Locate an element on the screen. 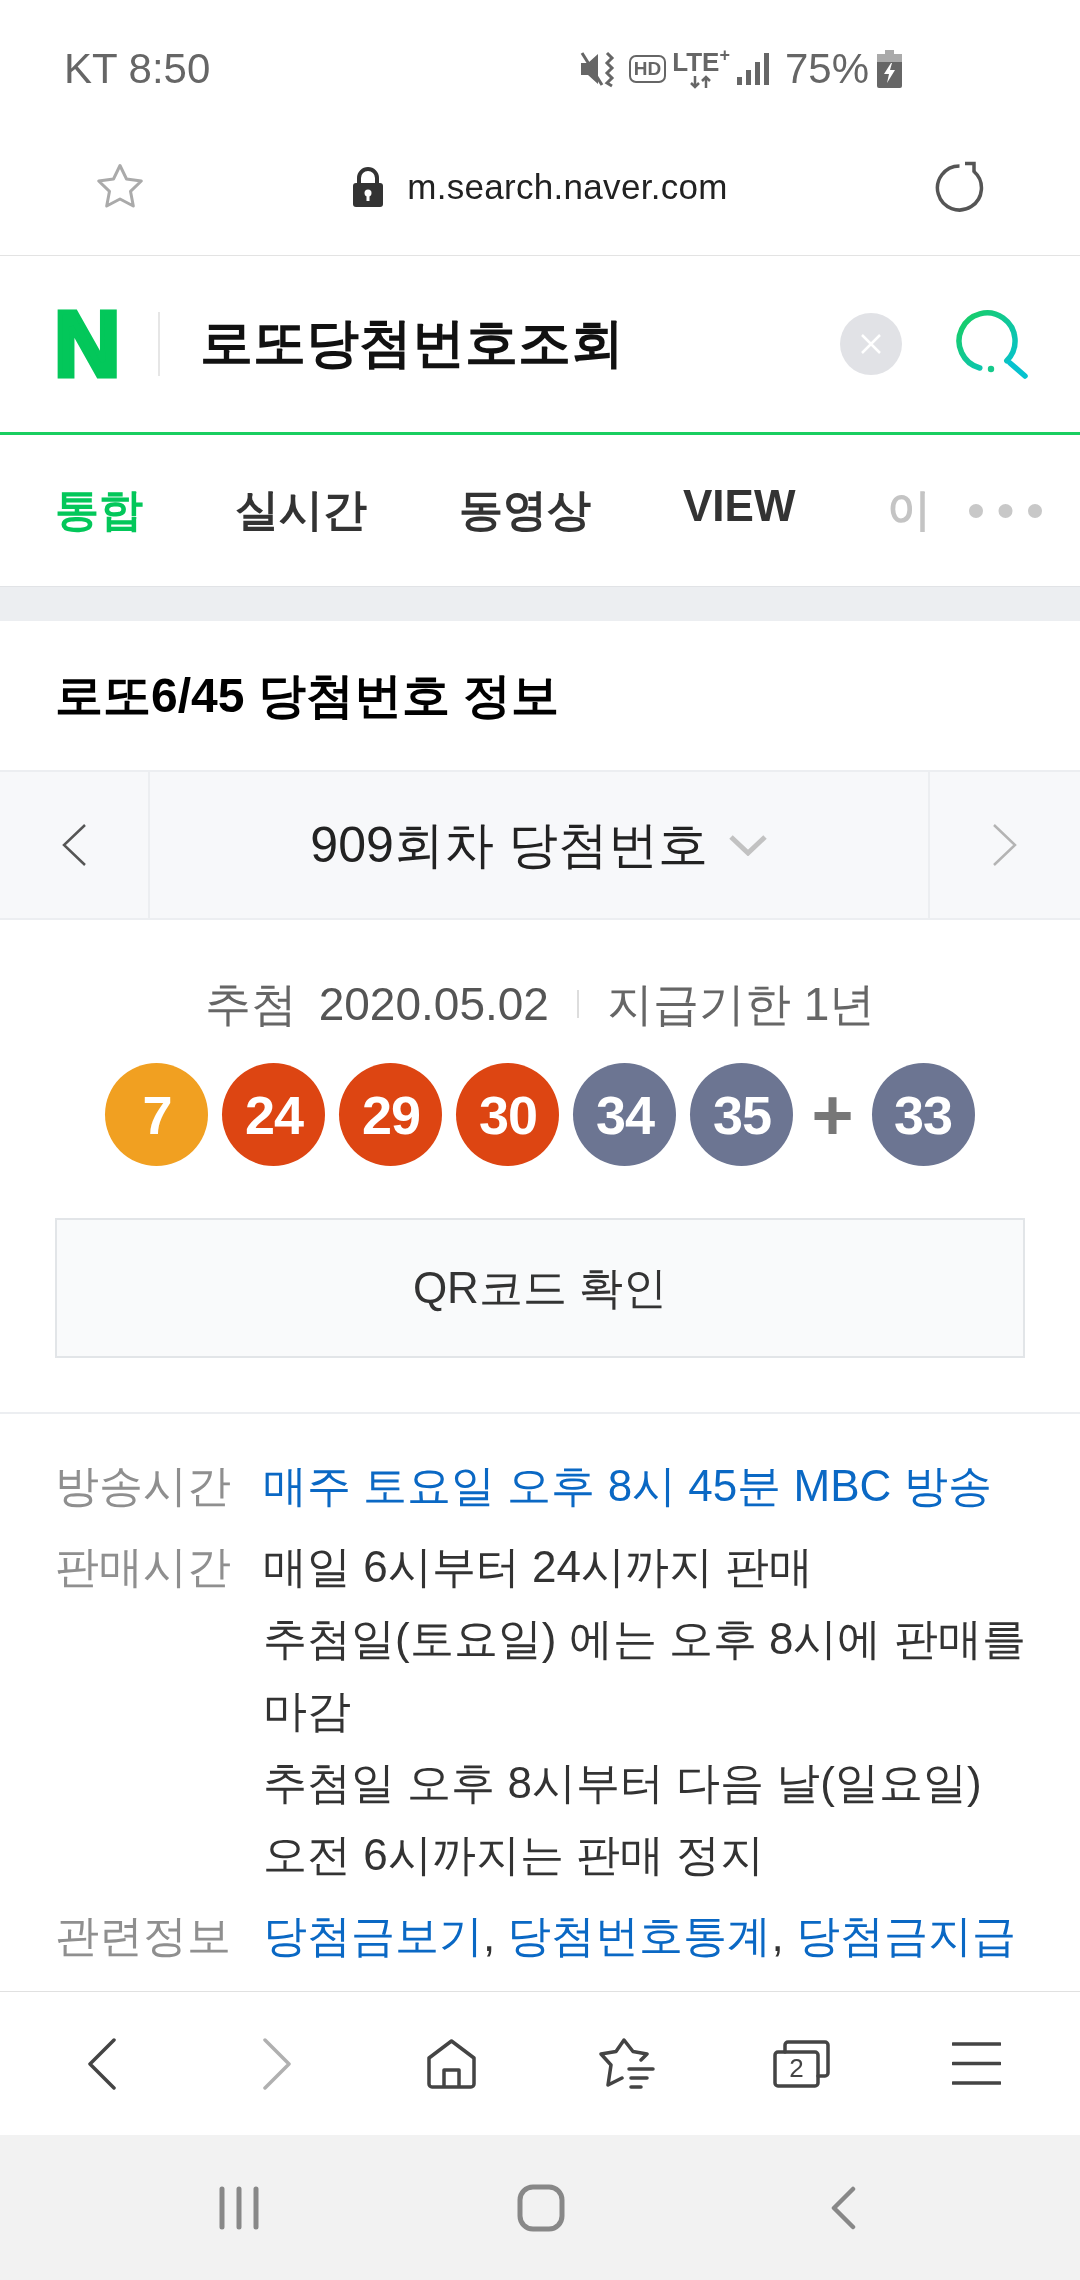 The height and width of the screenshot is (2280, 1080). info-link: 매주 토요일 오후 8시 45분 MBC 방송 is located at coordinates (627, 1485).